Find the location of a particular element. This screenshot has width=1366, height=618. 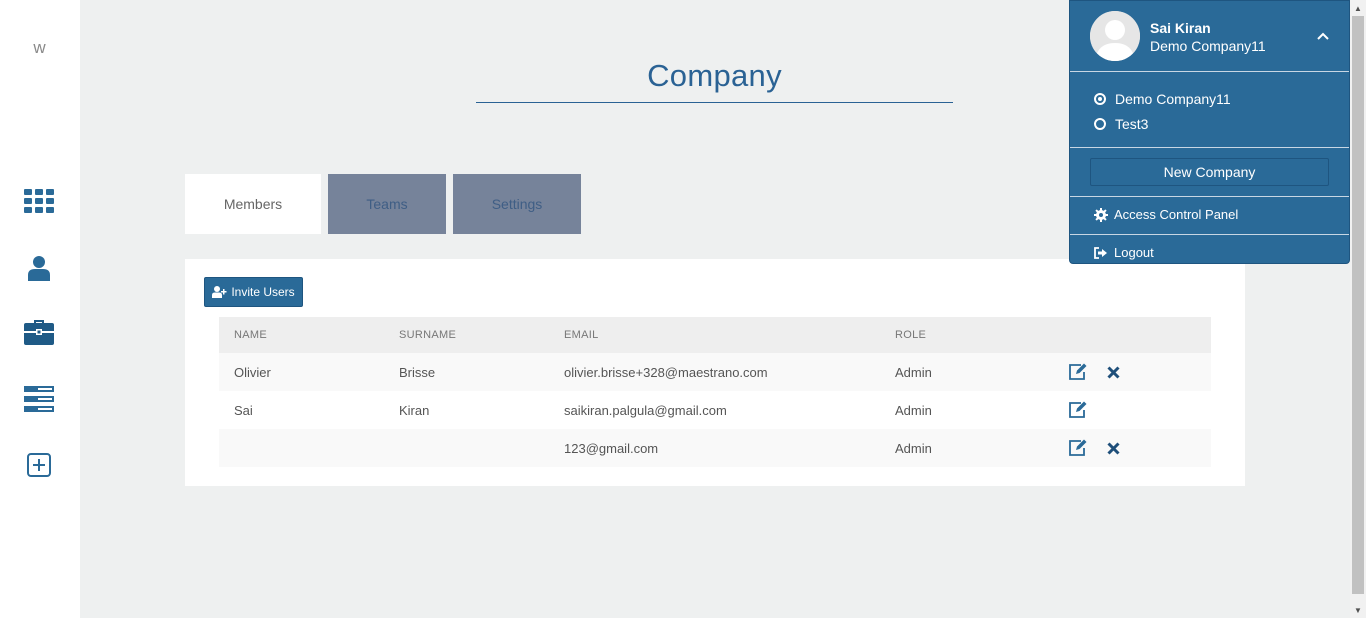

column-header-name: NAME is located at coordinates (250, 335).